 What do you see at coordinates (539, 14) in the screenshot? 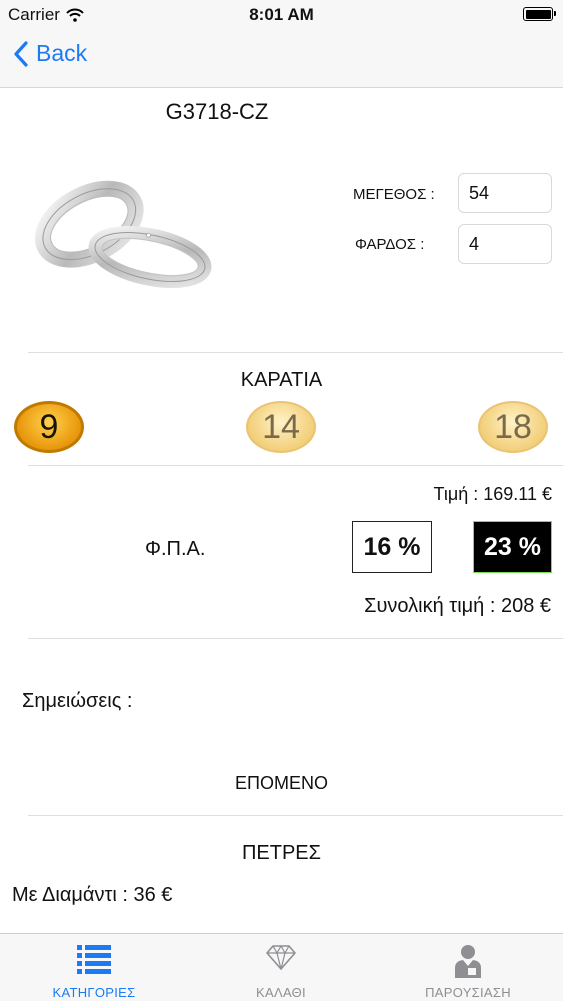
I see `battery-icon` at bounding box center [539, 14].